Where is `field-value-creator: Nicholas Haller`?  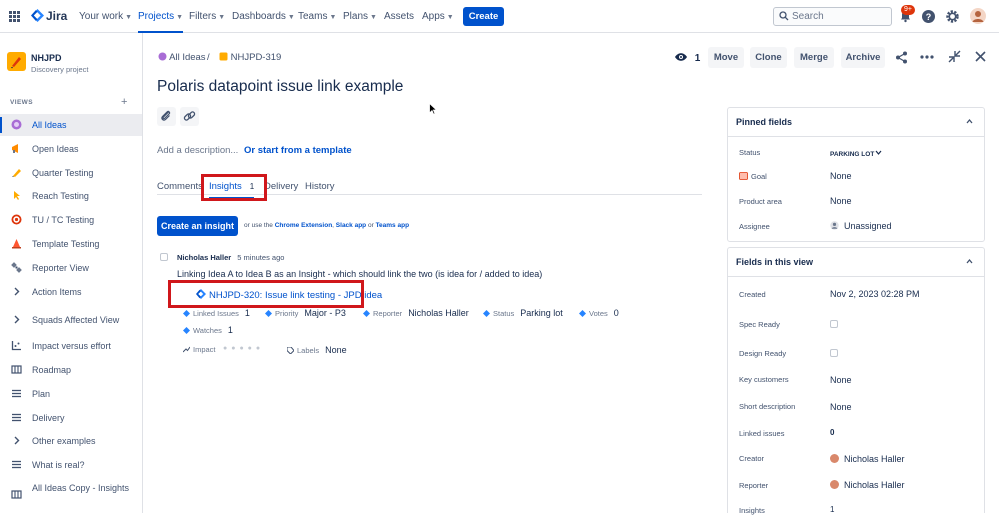 field-value-creator: Nicholas Haller is located at coordinates (867, 459).